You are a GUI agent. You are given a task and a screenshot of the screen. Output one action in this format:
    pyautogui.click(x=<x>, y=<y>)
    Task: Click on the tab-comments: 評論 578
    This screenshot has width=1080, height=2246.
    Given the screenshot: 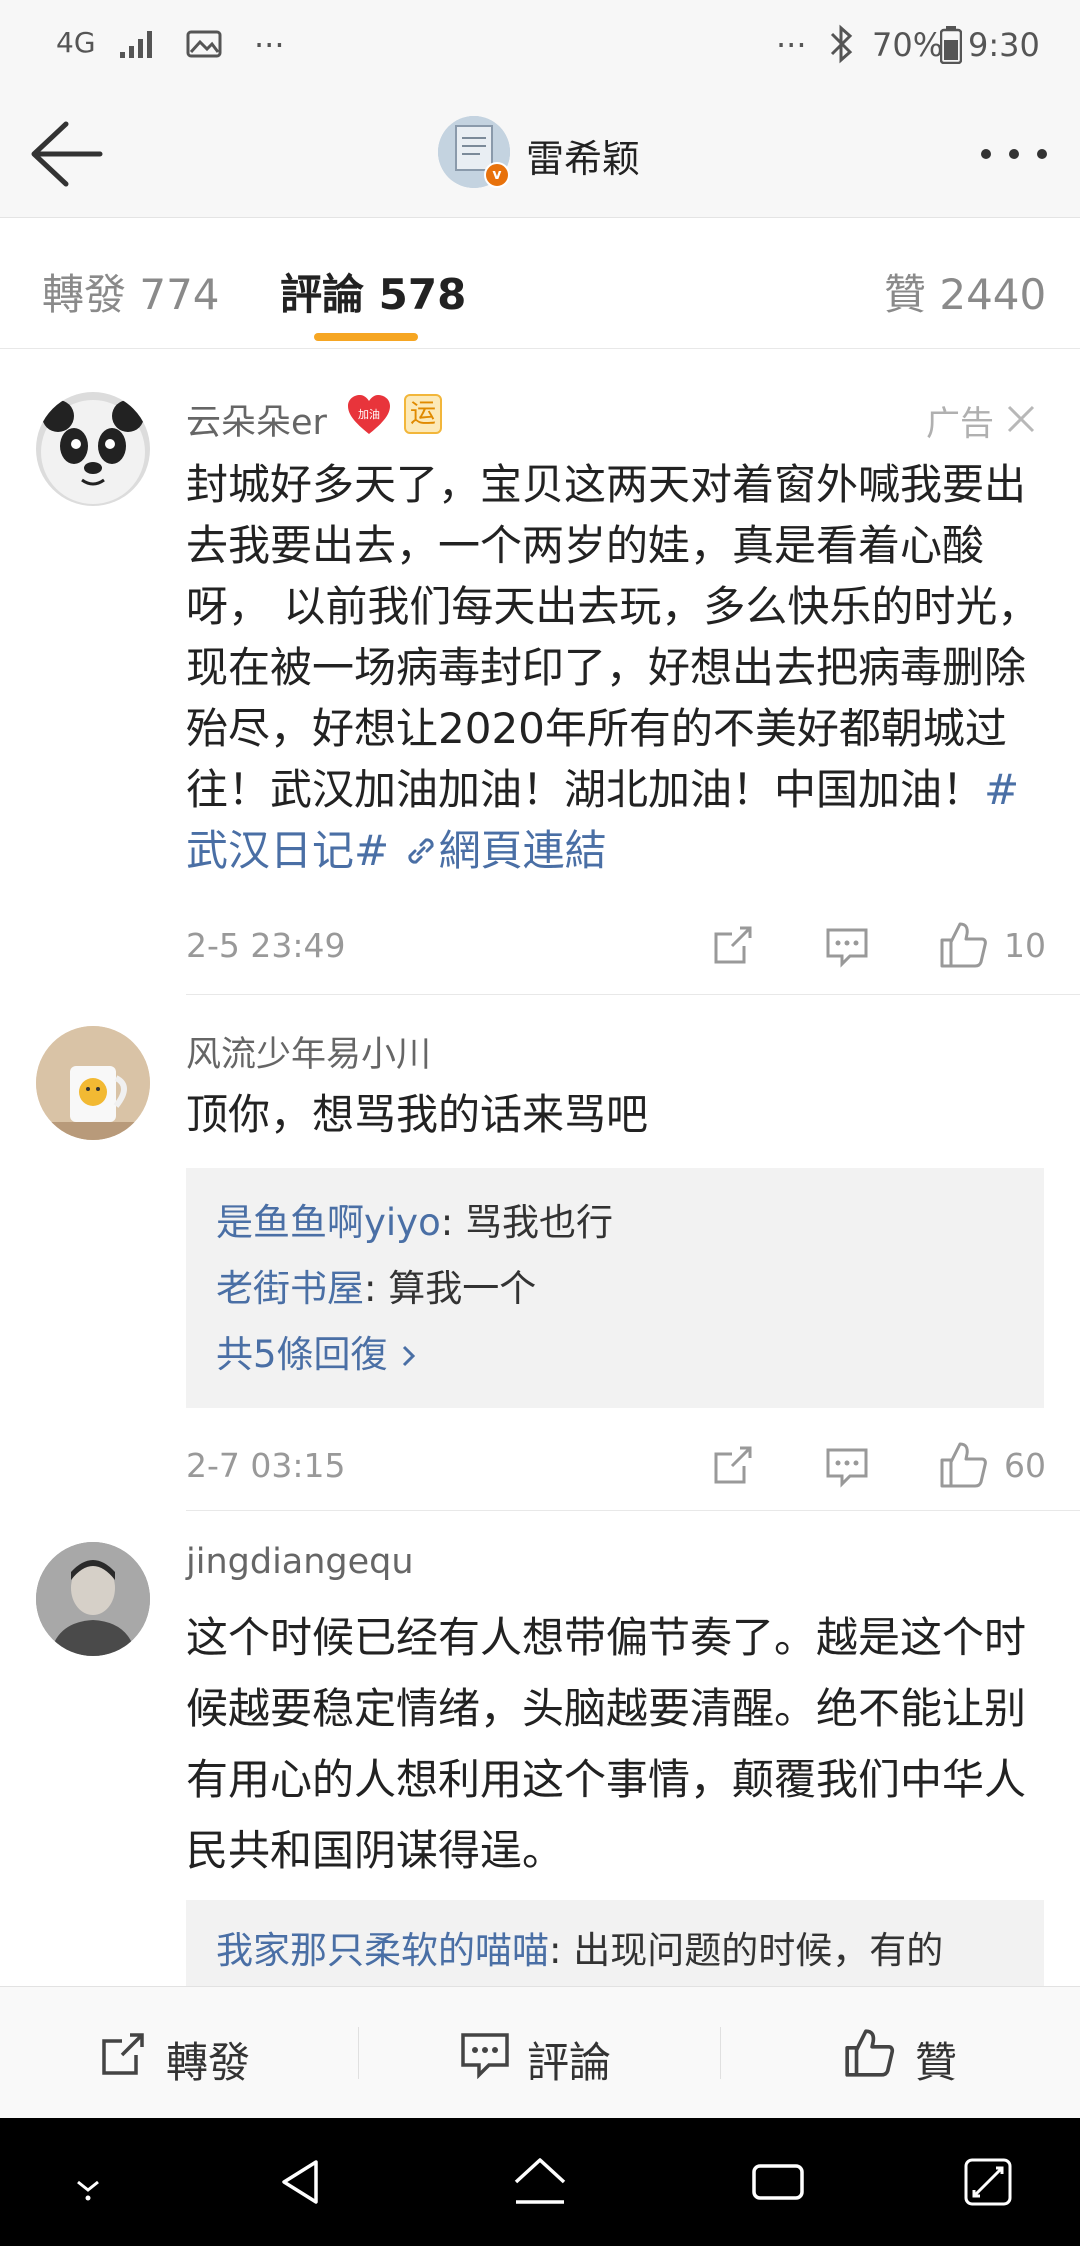 What is the action you would take?
    pyautogui.click(x=373, y=291)
    